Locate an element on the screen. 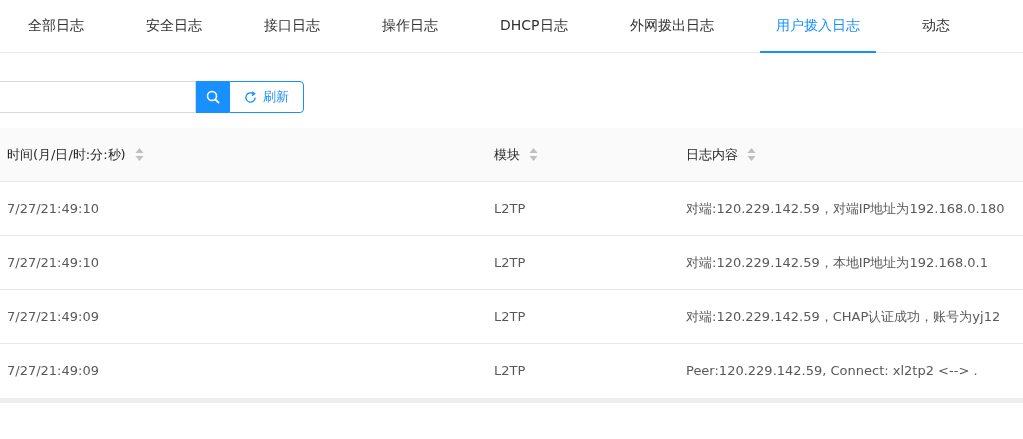 The image size is (1023, 439). tab: 操作日志 is located at coordinates (410, 26).